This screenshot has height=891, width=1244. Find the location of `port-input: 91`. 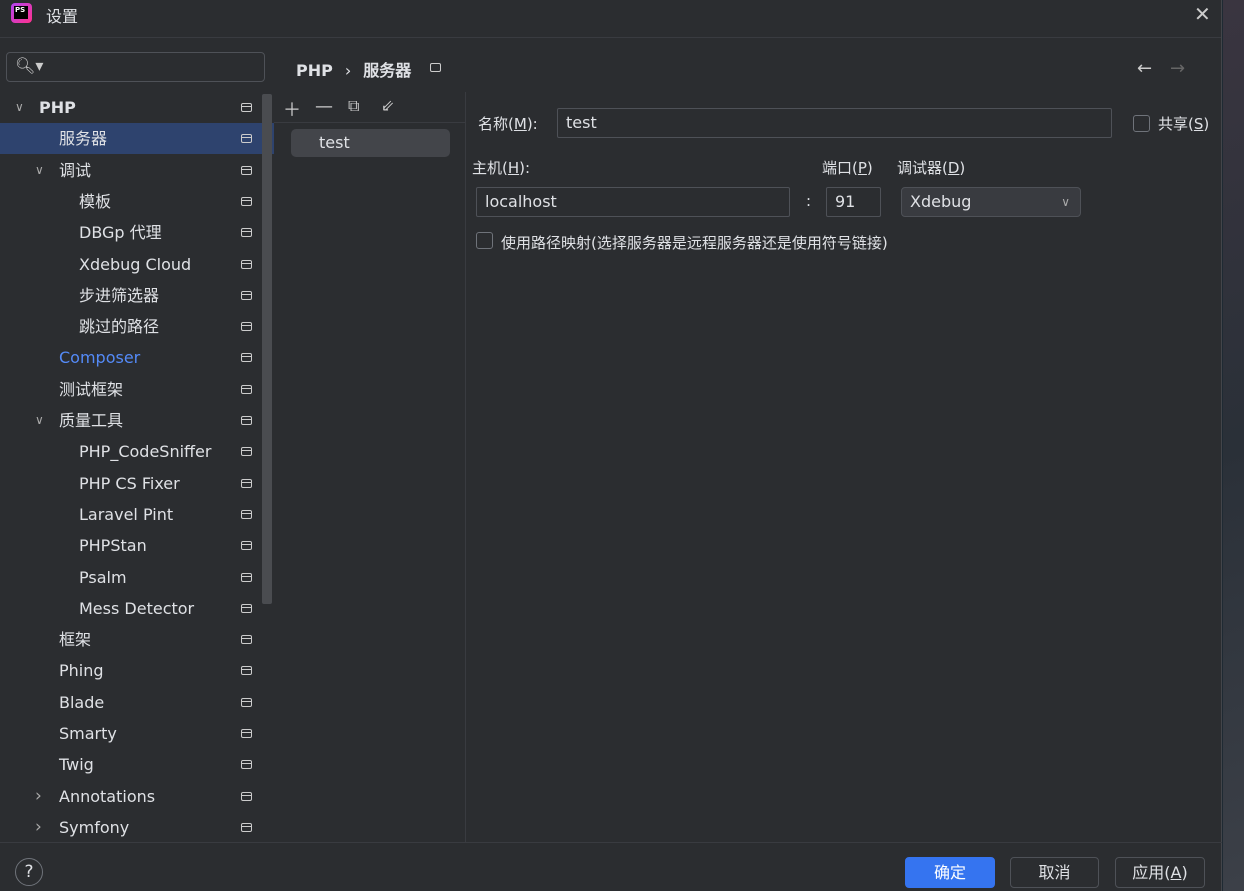

port-input: 91 is located at coordinates (853, 202).